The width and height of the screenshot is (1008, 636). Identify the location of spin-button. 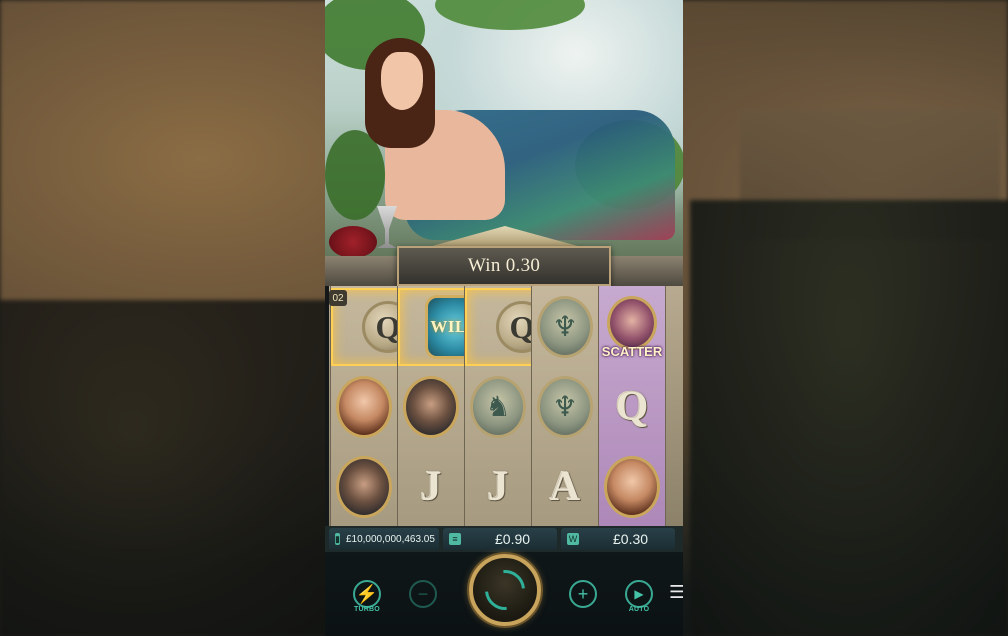
(505, 590).